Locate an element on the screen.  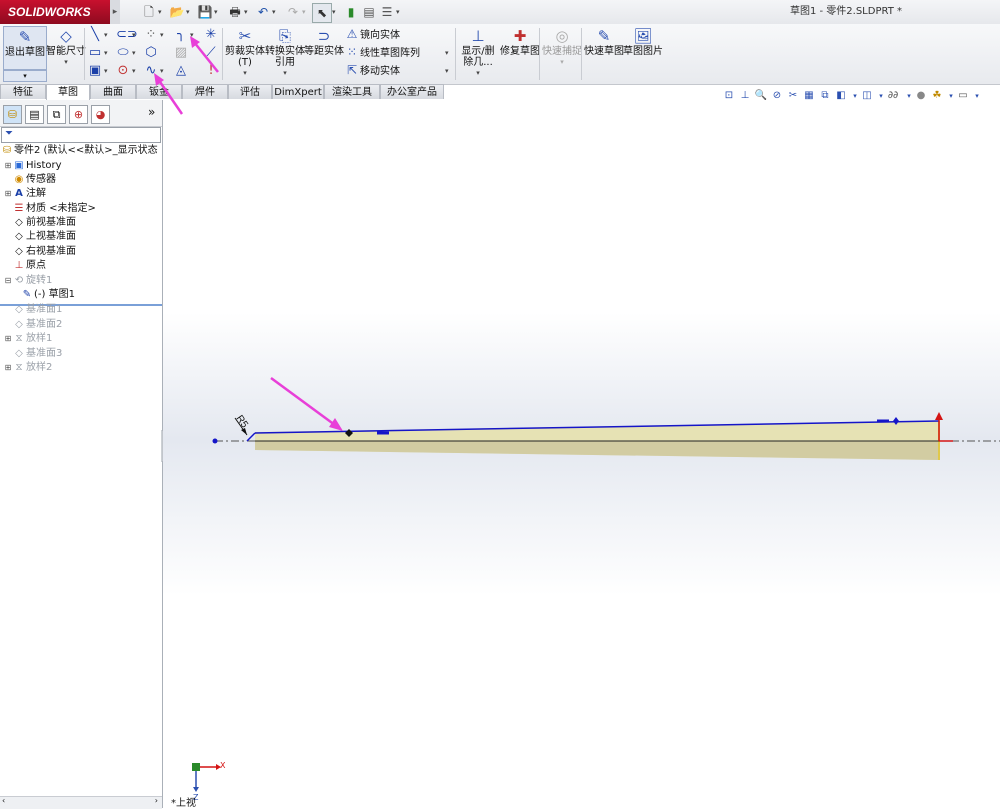
tab-surfaces: 曲面 is located at coordinates (113, 91).